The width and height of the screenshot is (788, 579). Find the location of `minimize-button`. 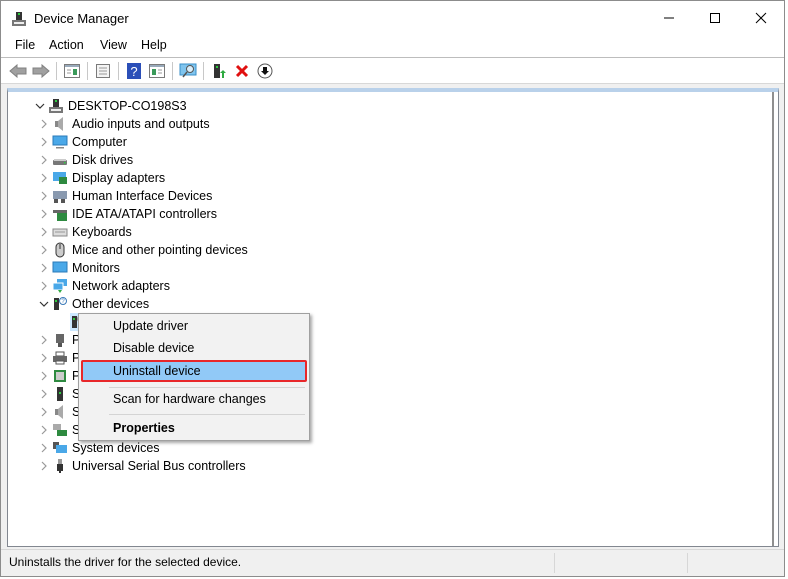

minimize-button is located at coordinates (669, 18).